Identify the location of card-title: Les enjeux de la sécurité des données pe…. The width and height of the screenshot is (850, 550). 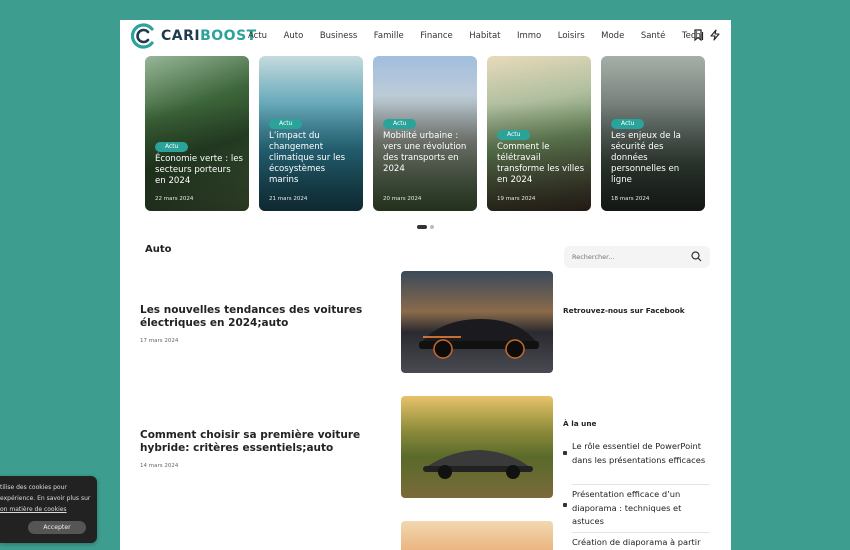
(655, 158).